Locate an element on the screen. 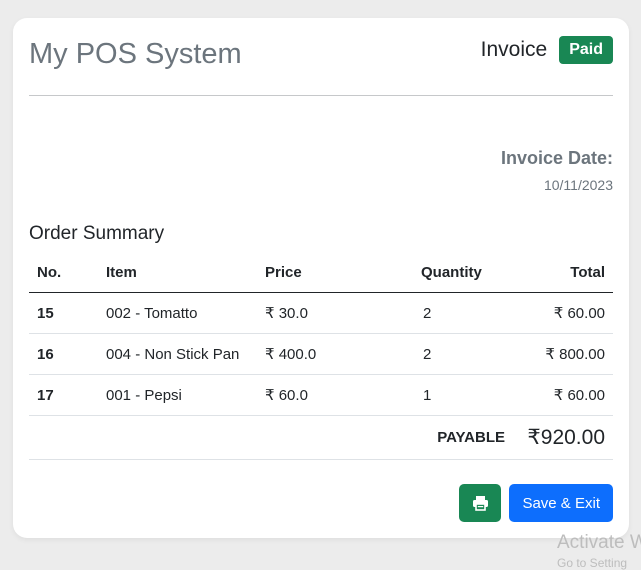 This screenshot has width=641, height=570. row-price: ₹ 60.0 is located at coordinates (335, 395).